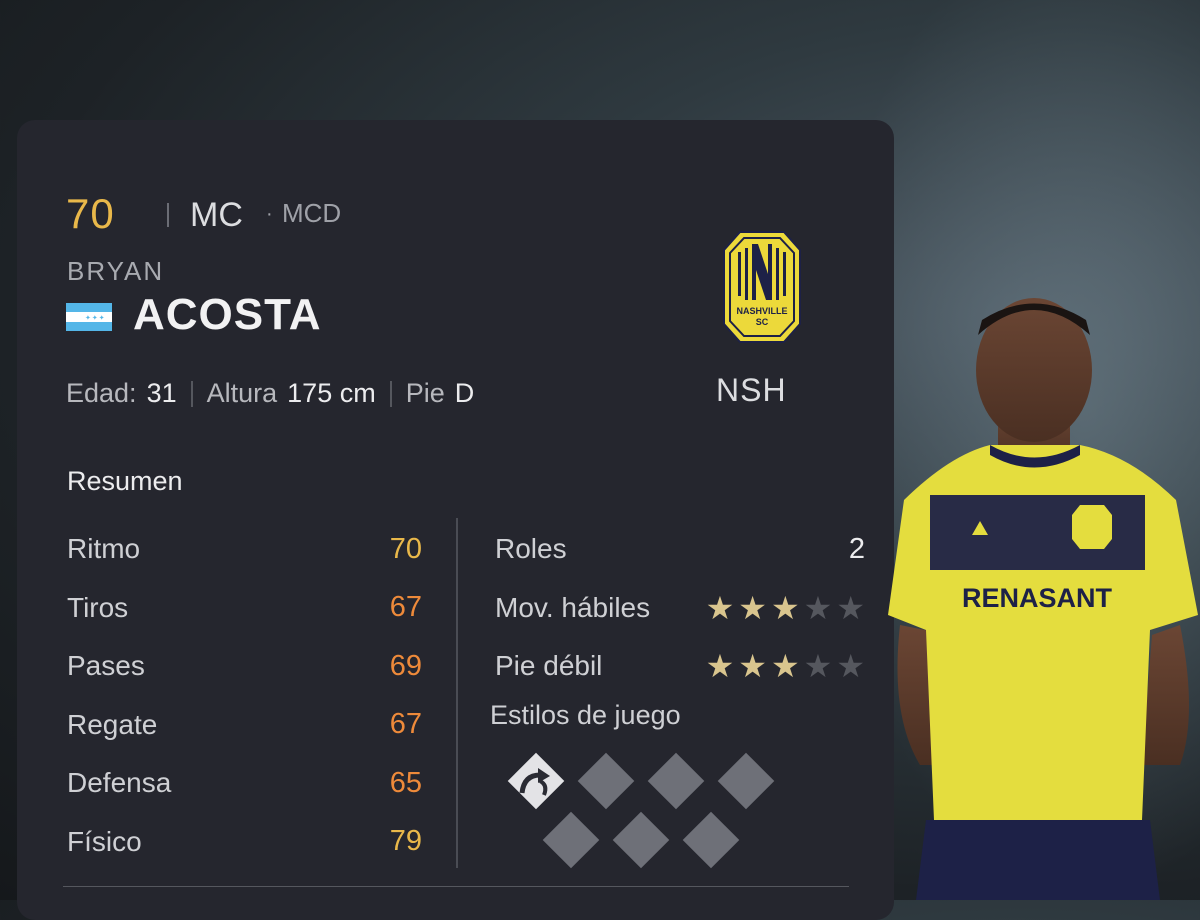  What do you see at coordinates (751, 390) in the screenshot?
I see `club-code: NSH` at bounding box center [751, 390].